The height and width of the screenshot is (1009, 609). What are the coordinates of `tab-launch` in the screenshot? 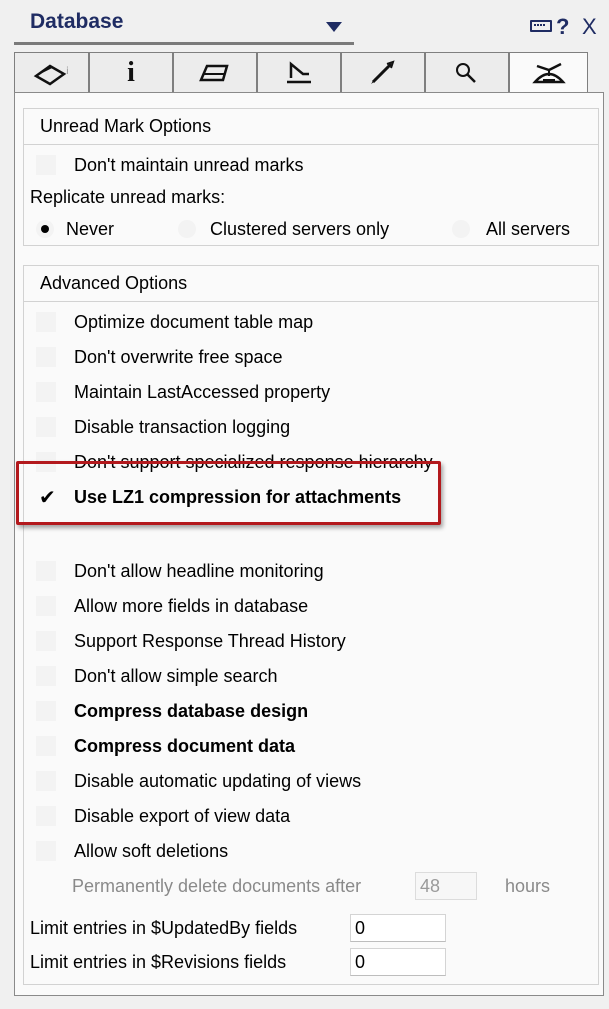 It's located at (383, 72).